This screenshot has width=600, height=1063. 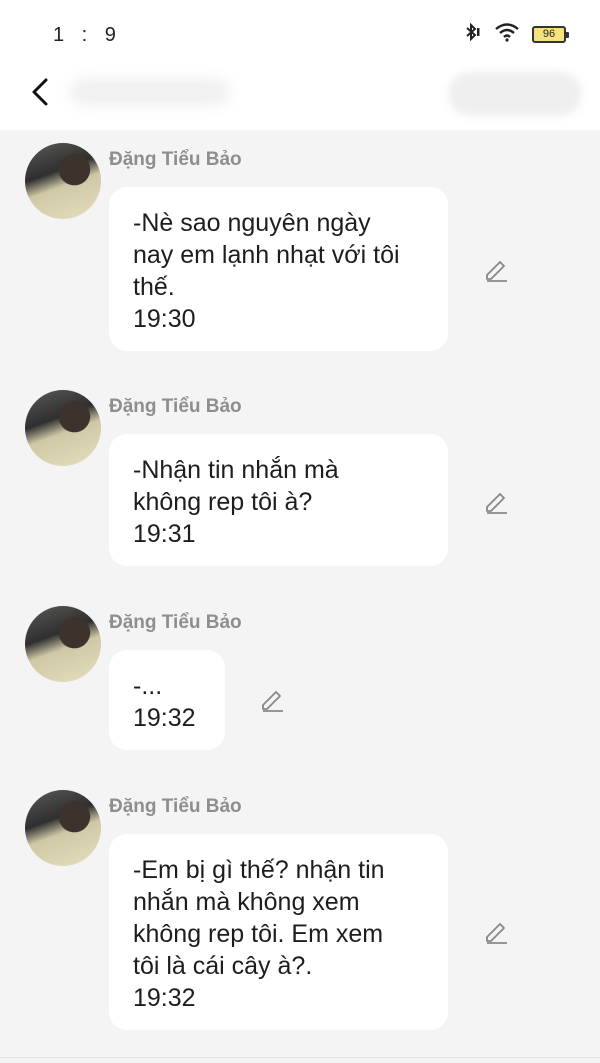 What do you see at coordinates (300, 97) in the screenshot?
I see `nav-bar` at bounding box center [300, 97].